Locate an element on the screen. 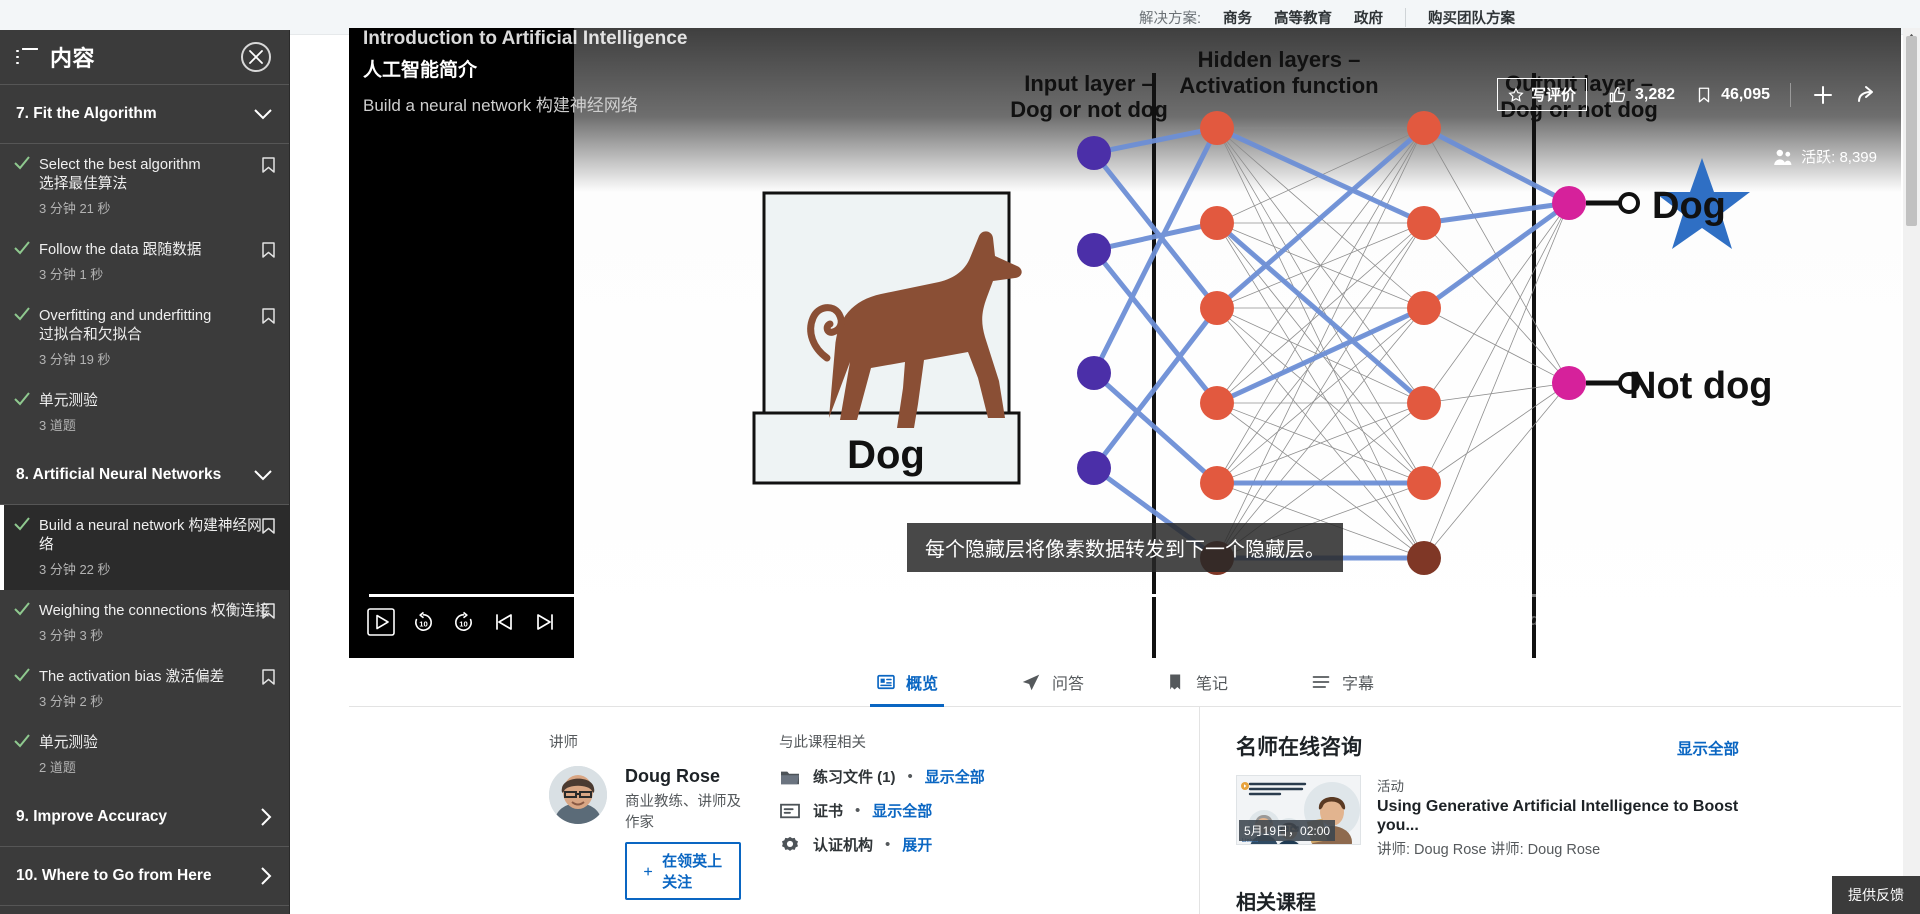 The width and height of the screenshot is (1920, 914). provide-feedback-button: 提供反馈 is located at coordinates (1876, 895).